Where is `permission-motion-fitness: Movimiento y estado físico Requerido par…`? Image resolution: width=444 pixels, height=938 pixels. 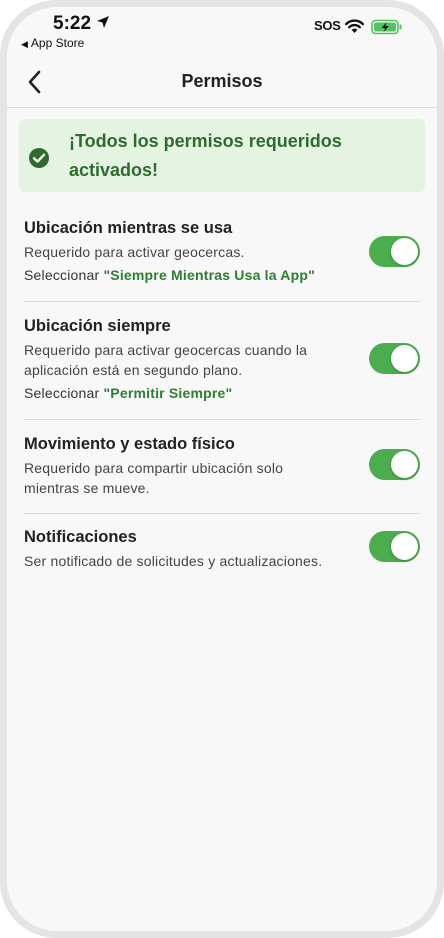
permission-motion-fitness: Movimiento y estado físico Requerido par… is located at coordinates (222, 466).